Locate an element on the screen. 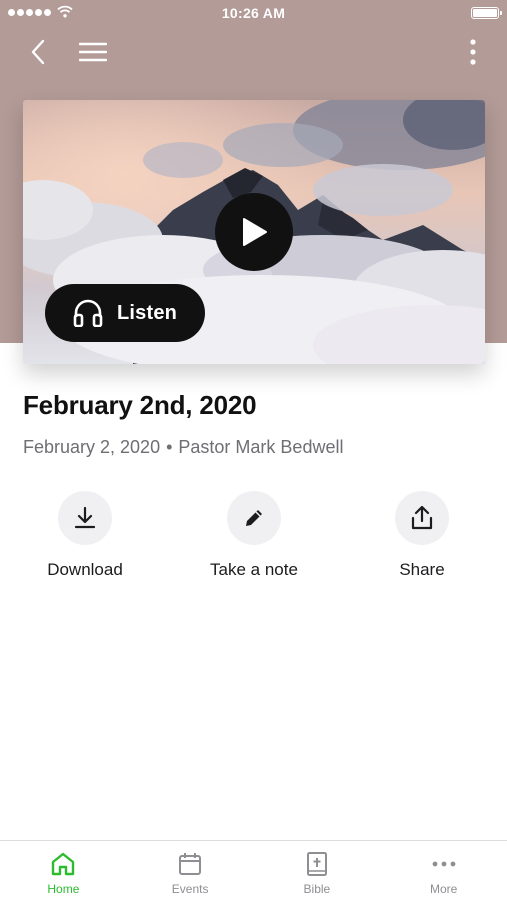 The image size is (507, 900). tab-events-label: Events is located at coordinates (190, 889).